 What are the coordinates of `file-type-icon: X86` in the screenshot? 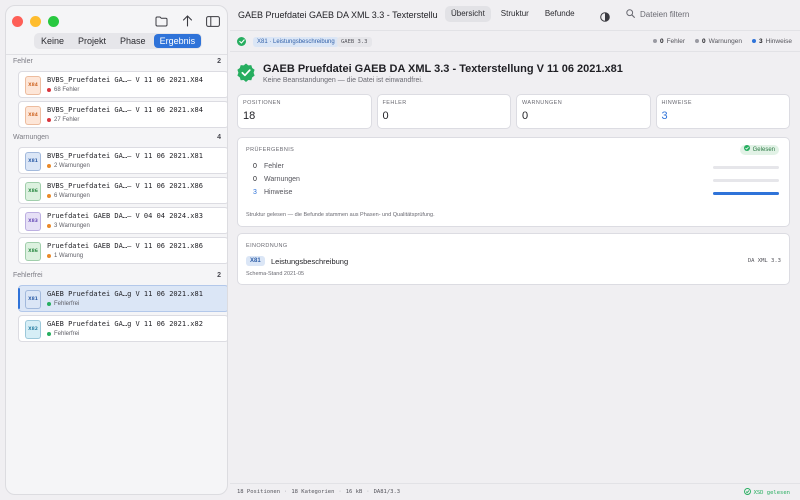 It's located at (33, 251).